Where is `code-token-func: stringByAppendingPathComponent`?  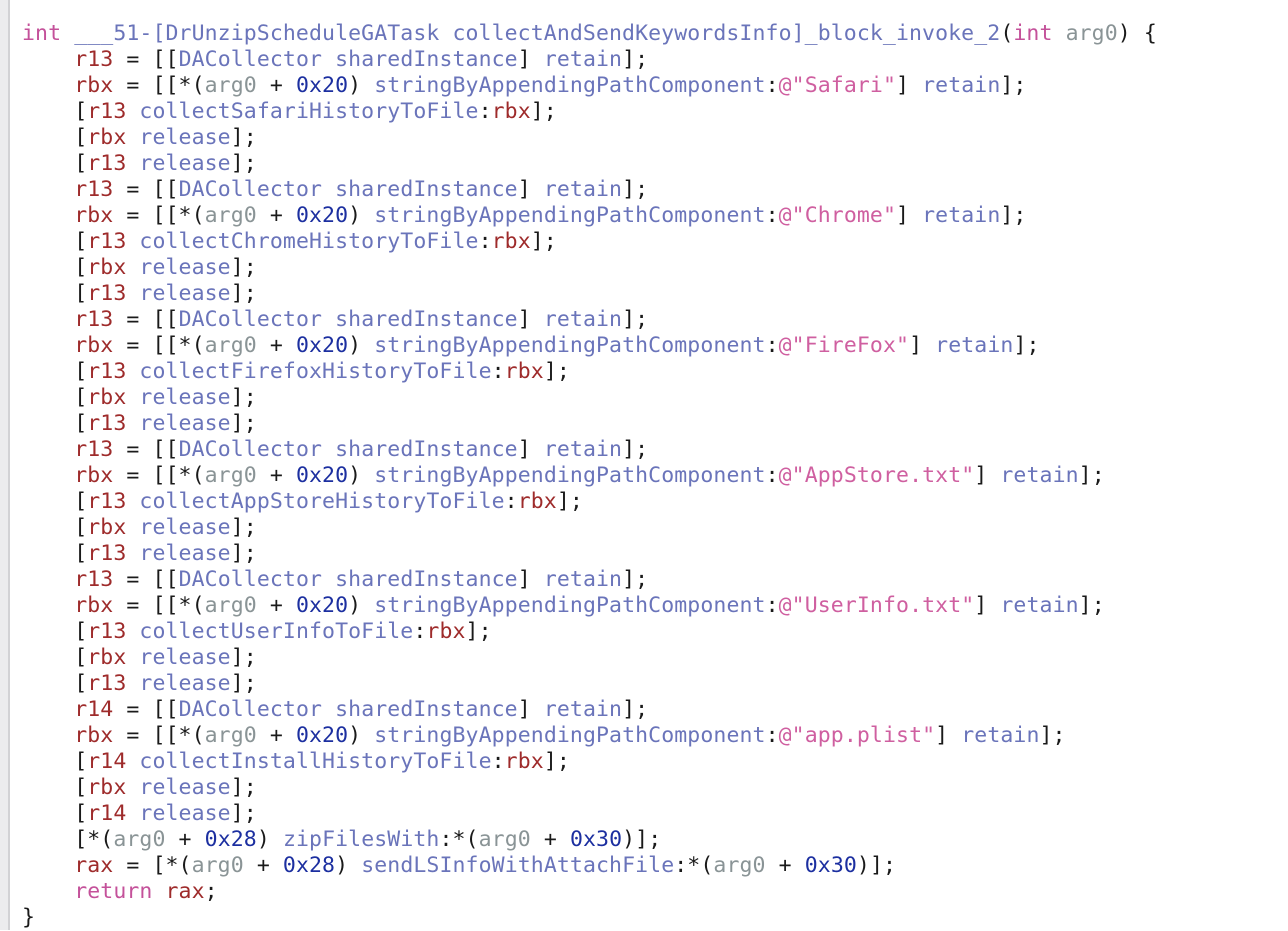 code-token-func: stringByAppendingPathComponent is located at coordinates (570, 605).